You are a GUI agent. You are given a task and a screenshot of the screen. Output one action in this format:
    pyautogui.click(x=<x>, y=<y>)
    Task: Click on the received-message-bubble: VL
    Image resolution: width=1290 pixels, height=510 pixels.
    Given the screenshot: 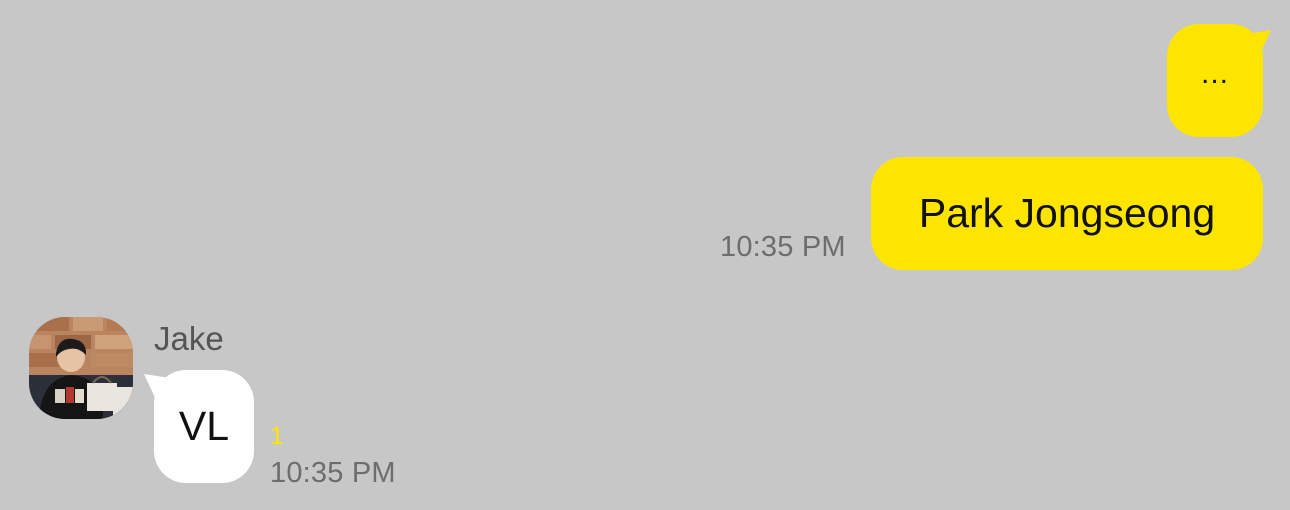 What is the action you would take?
    pyautogui.click(x=199, y=426)
    